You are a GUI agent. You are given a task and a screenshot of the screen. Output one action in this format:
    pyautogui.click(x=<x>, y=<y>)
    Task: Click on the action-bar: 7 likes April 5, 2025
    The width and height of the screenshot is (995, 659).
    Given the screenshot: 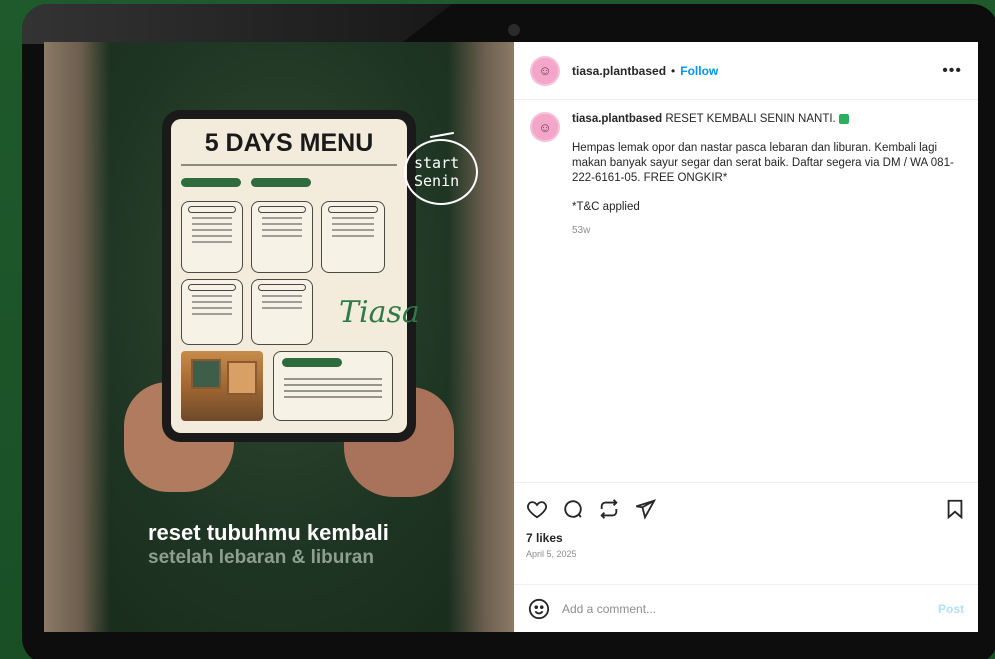 What is the action you would take?
    pyautogui.click(x=746, y=520)
    